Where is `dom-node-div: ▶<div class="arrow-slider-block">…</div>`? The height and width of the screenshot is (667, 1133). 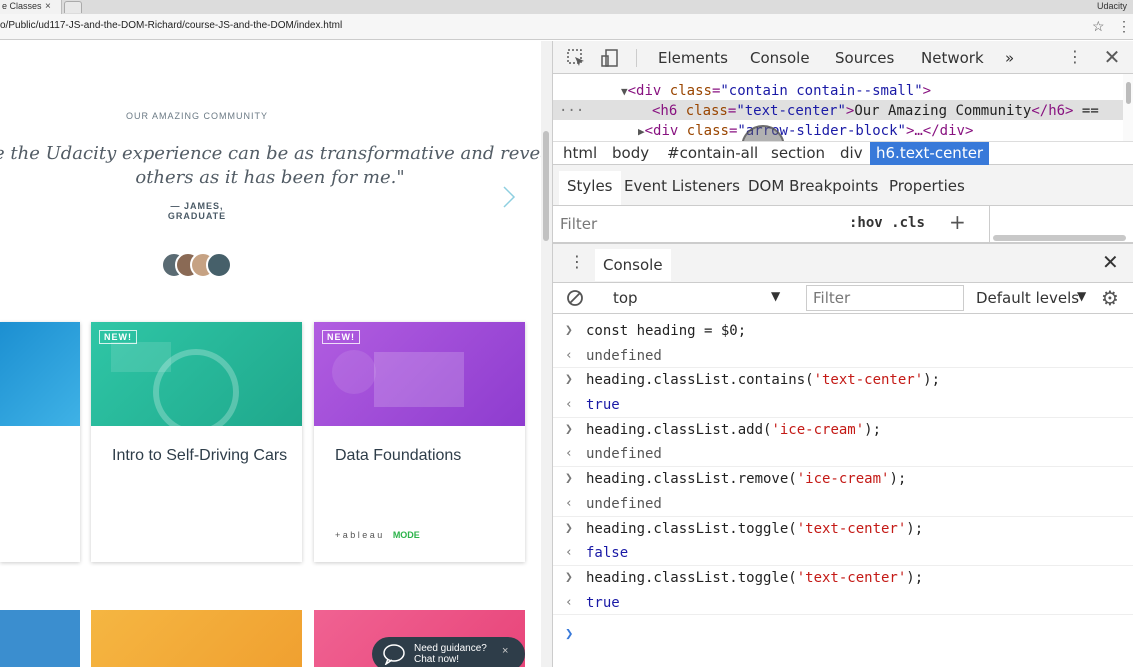
dom-node-div: ▶<div class="arrow-slider-block">…</div> is located at coordinates (805, 131).